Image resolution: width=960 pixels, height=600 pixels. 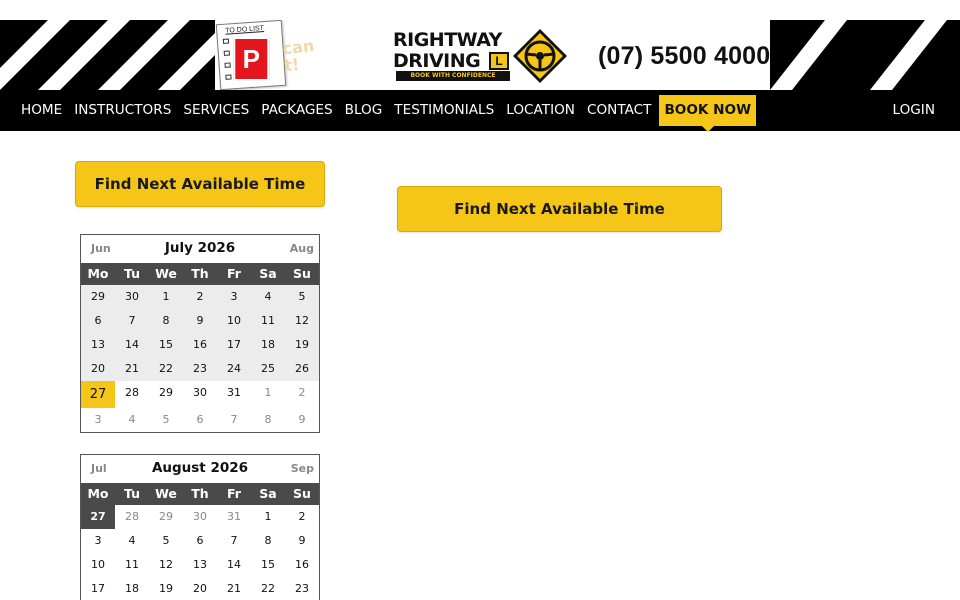 I want to click on calendar-day: 24, so click(x=234, y=369).